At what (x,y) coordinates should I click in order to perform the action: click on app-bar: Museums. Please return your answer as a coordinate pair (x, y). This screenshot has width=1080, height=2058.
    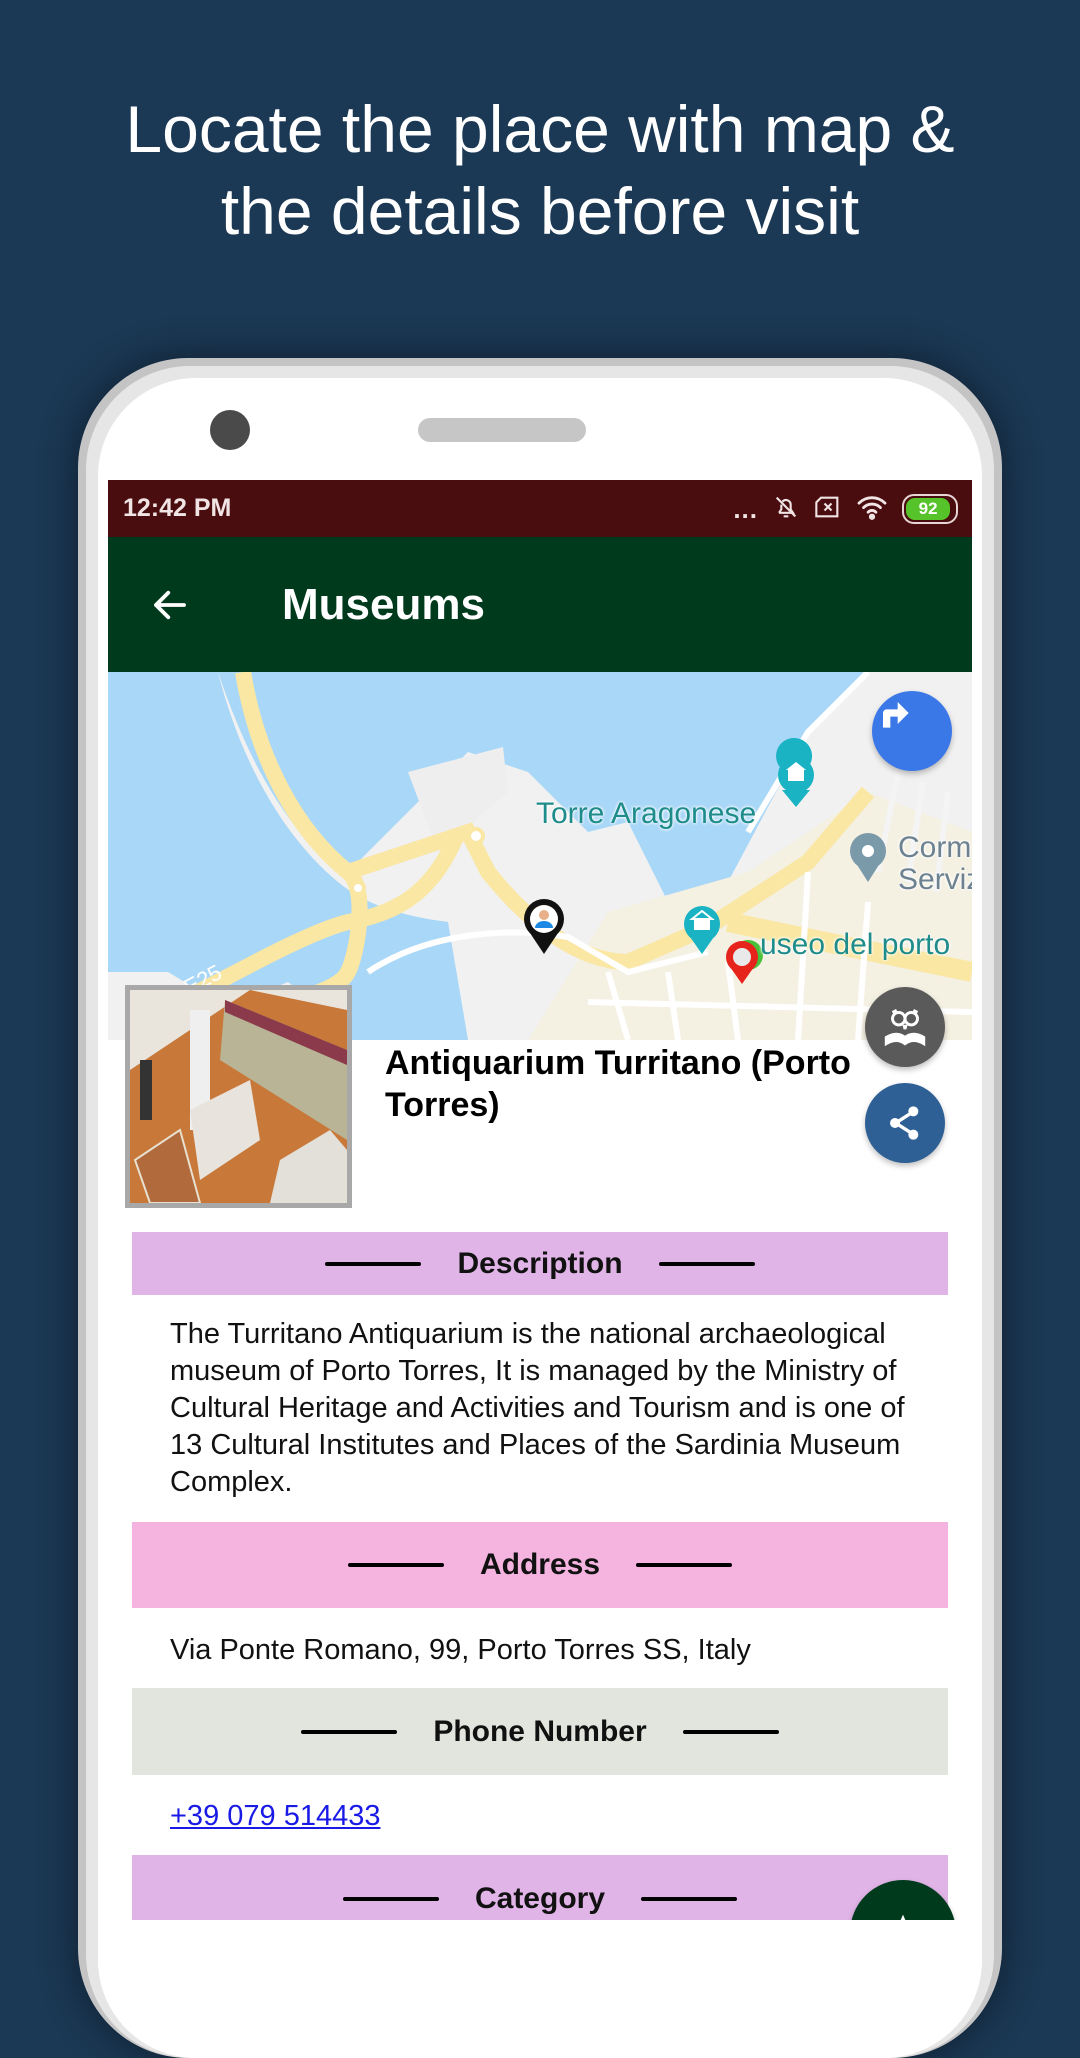
    Looking at the image, I should click on (540, 604).